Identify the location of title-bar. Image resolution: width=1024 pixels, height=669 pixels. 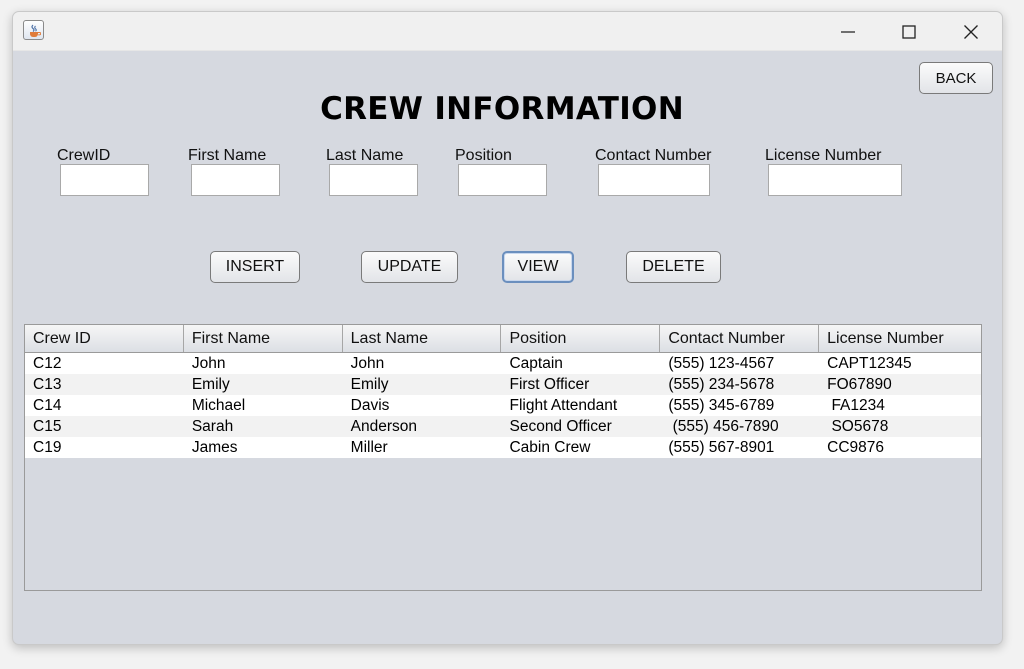
(507, 31).